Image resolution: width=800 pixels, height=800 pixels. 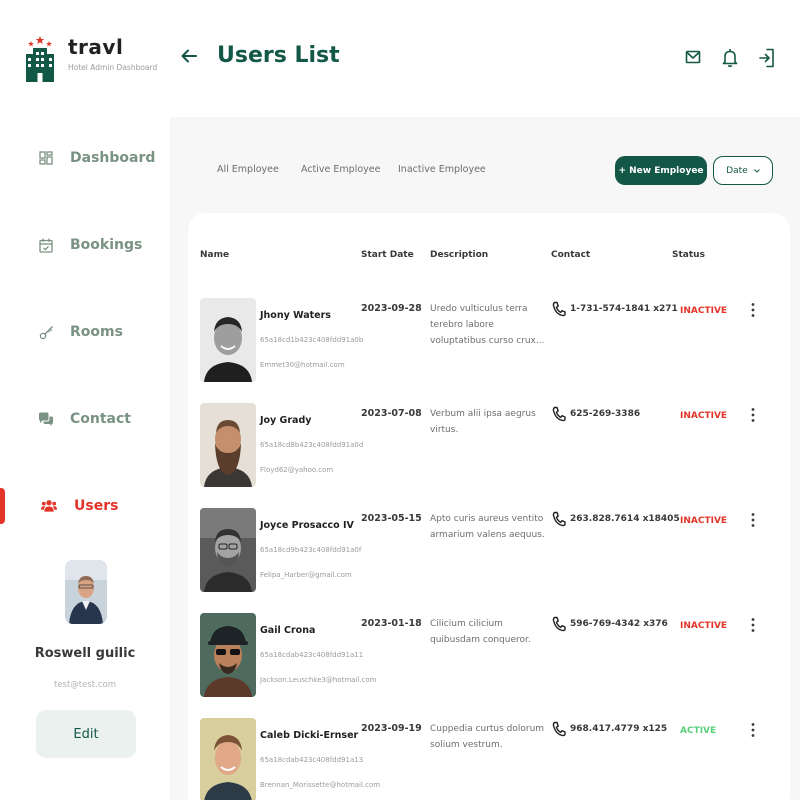 What do you see at coordinates (480, 632) in the screenshot?
I see `description: Cilicium cilicium quibusdam conqueror.` at bounding box center [480, 632].